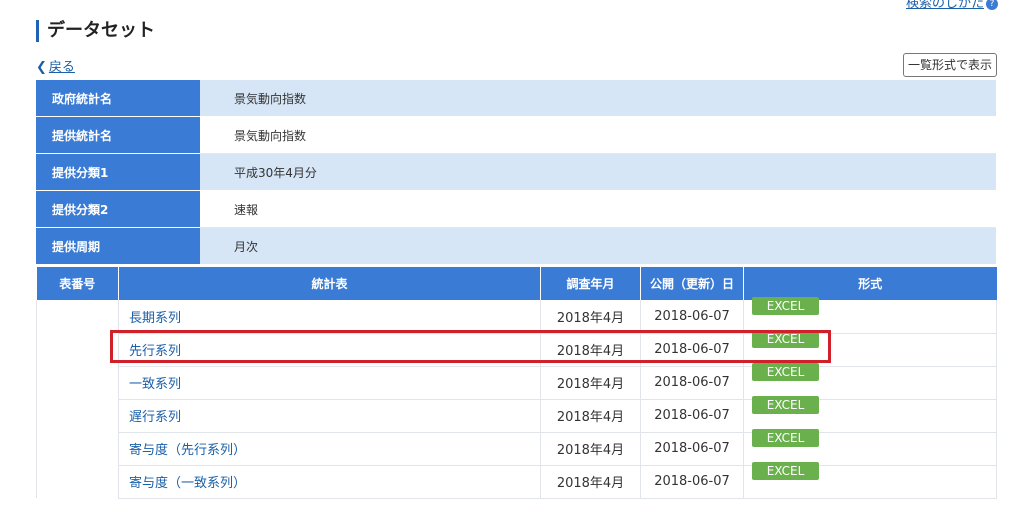 This screenshot has width=1024, height=505. Describe the element at coordinates (692, 283) in the screenshot. I see `col-header-published: 公開（更新）日` at that location.